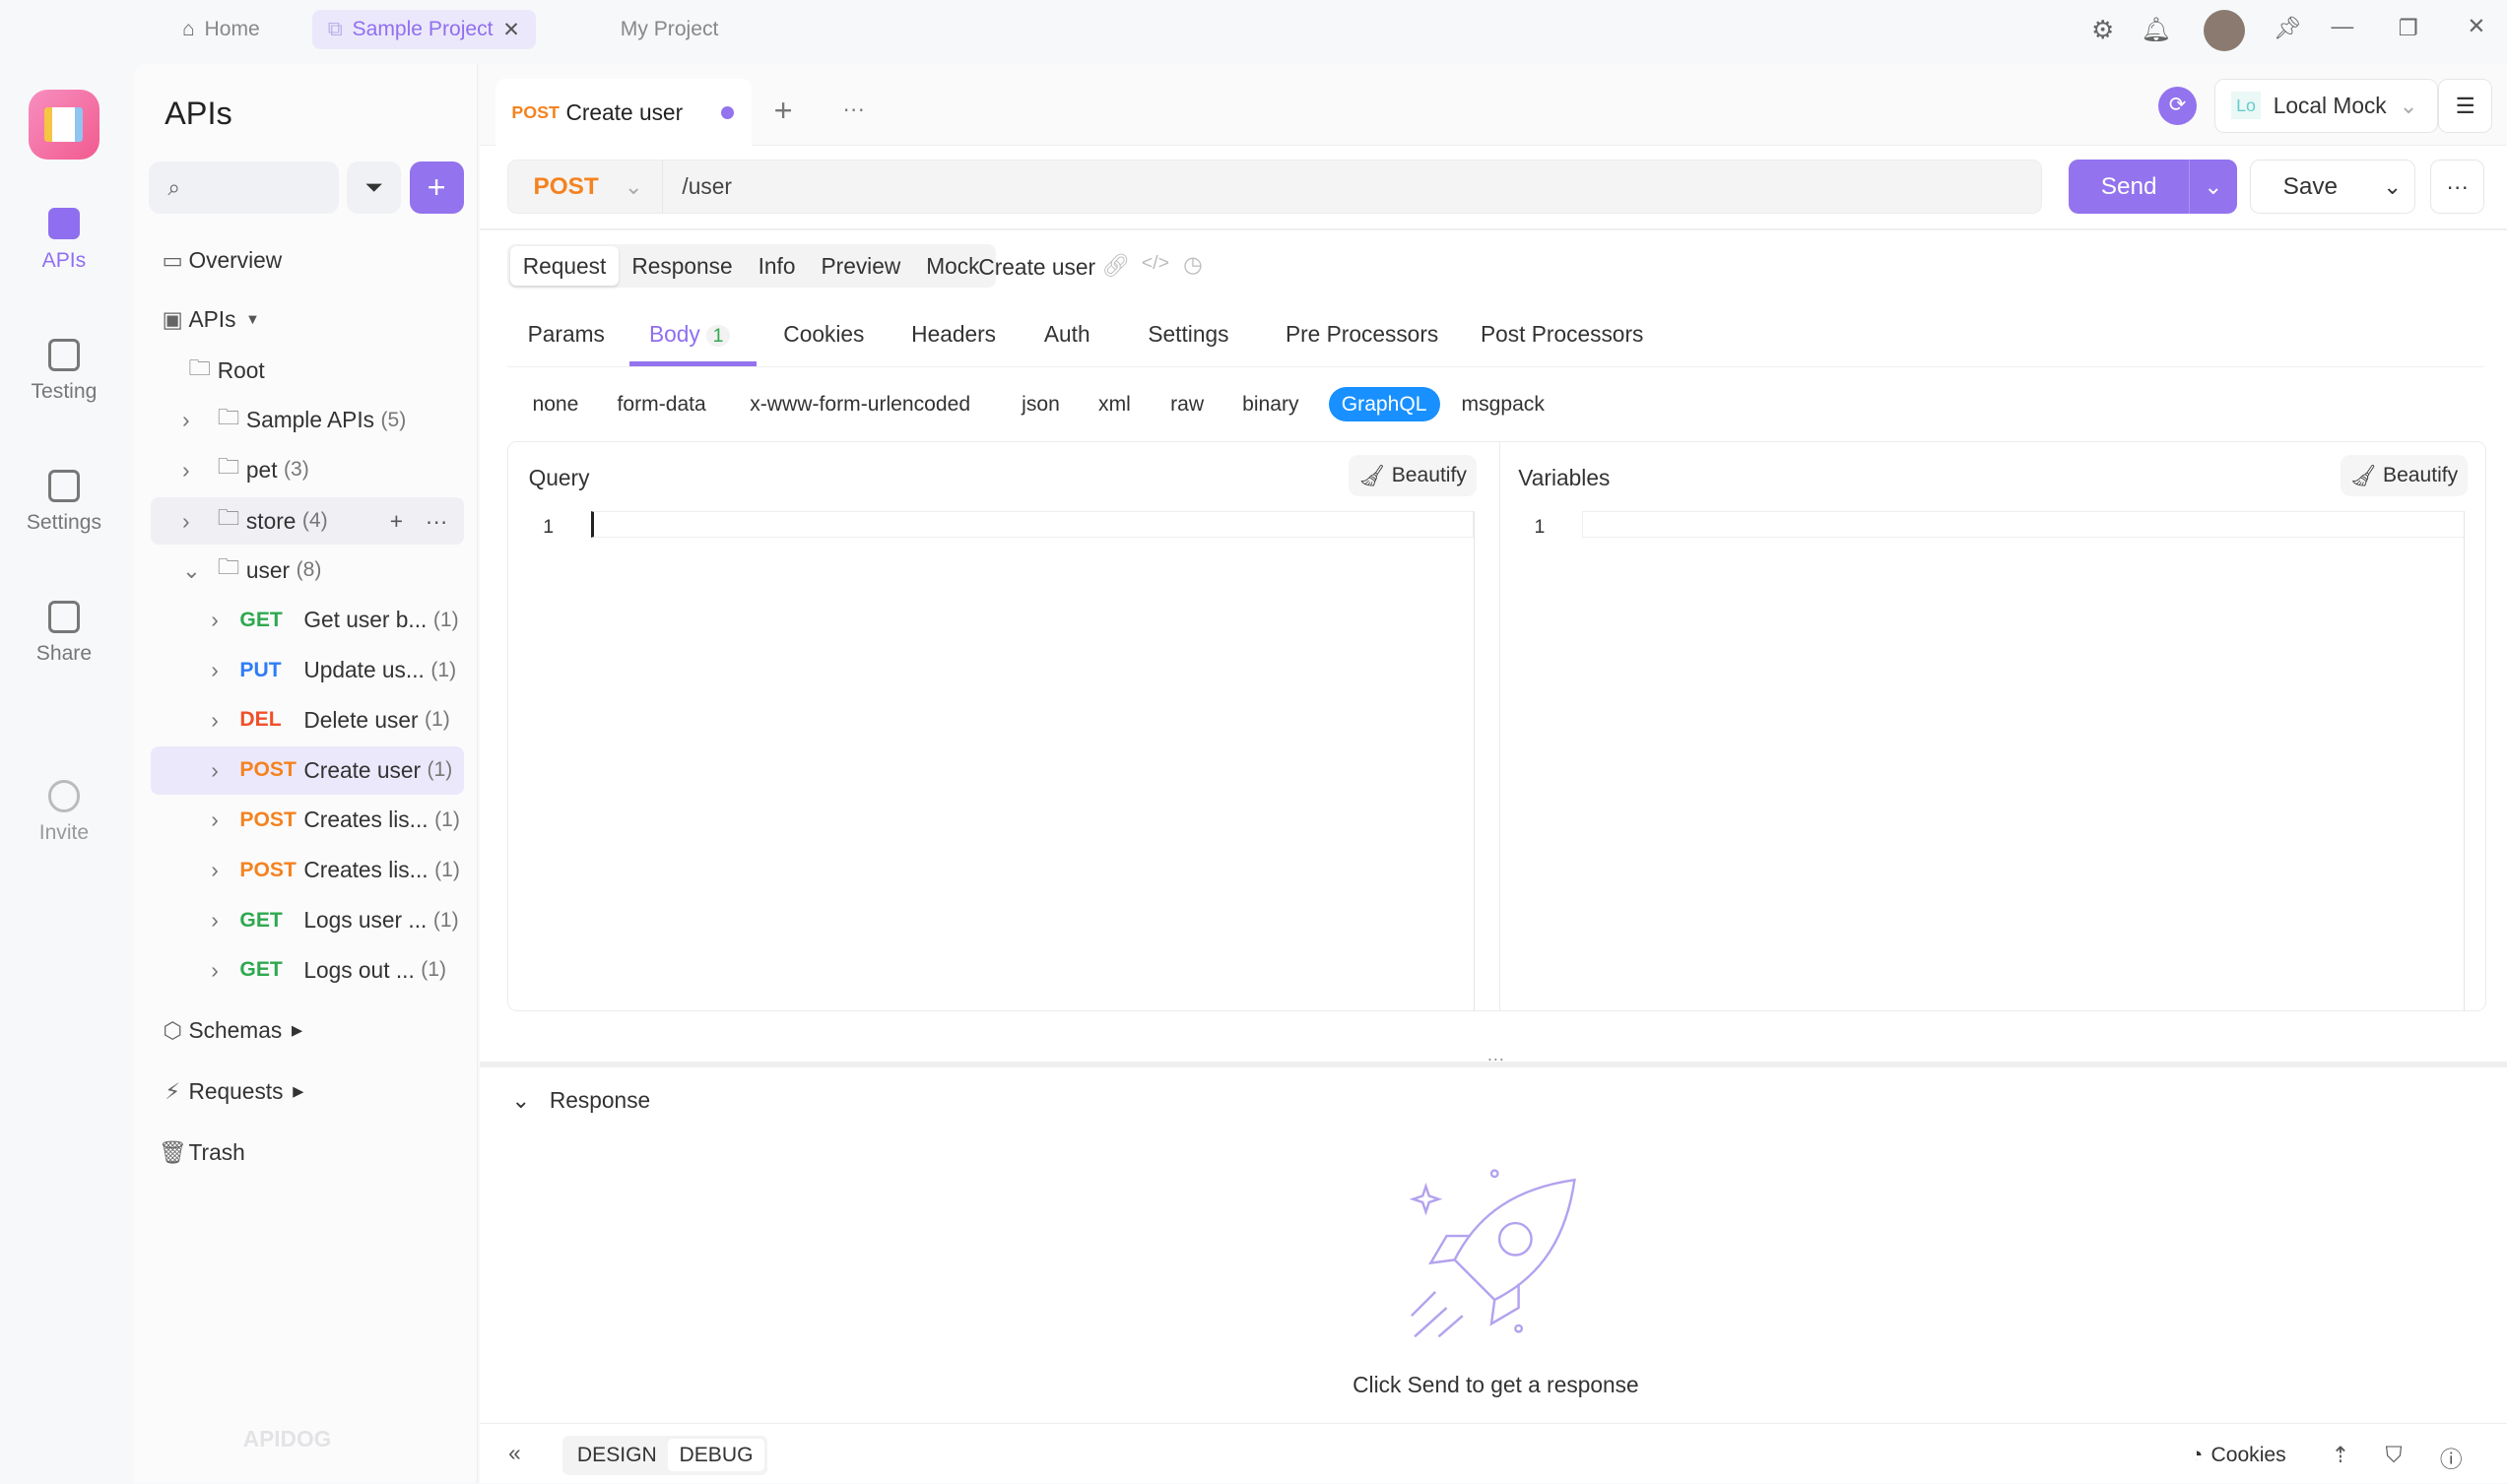 The width and height of the screenshot is (2507, 1484). I want to click on body-type-xml: xml, so click(1114, 404).